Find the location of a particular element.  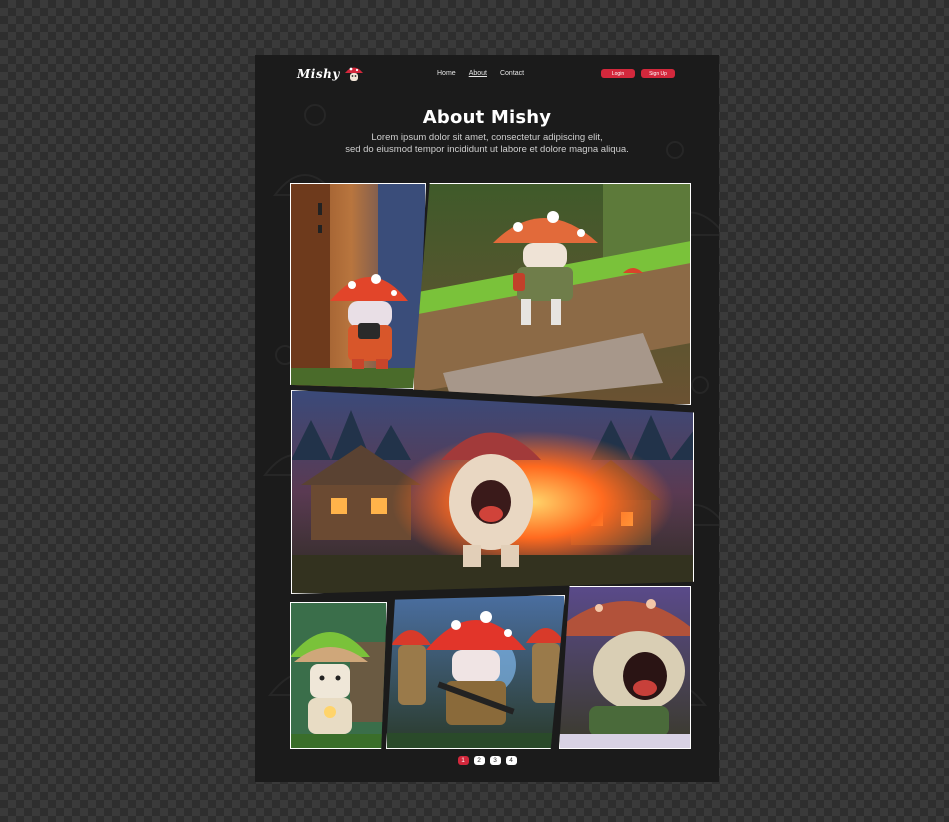

mushroom-at-door-illustration is located at coordinates (358, 286).